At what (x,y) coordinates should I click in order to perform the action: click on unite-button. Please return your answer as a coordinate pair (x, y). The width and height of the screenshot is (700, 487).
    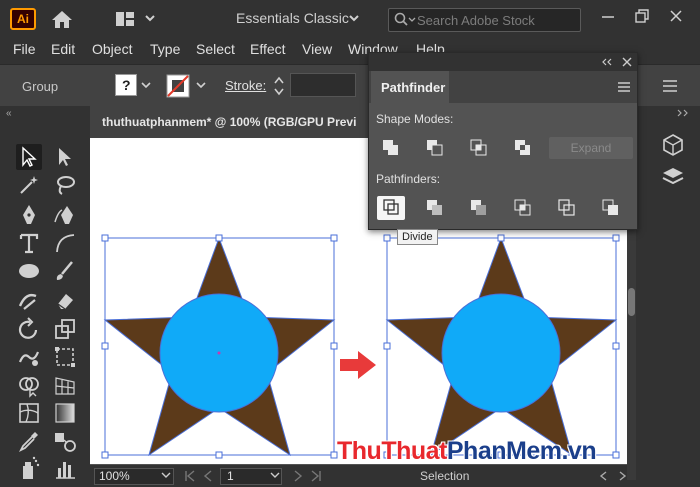
    Looking at the image, I should click on (391, 148).